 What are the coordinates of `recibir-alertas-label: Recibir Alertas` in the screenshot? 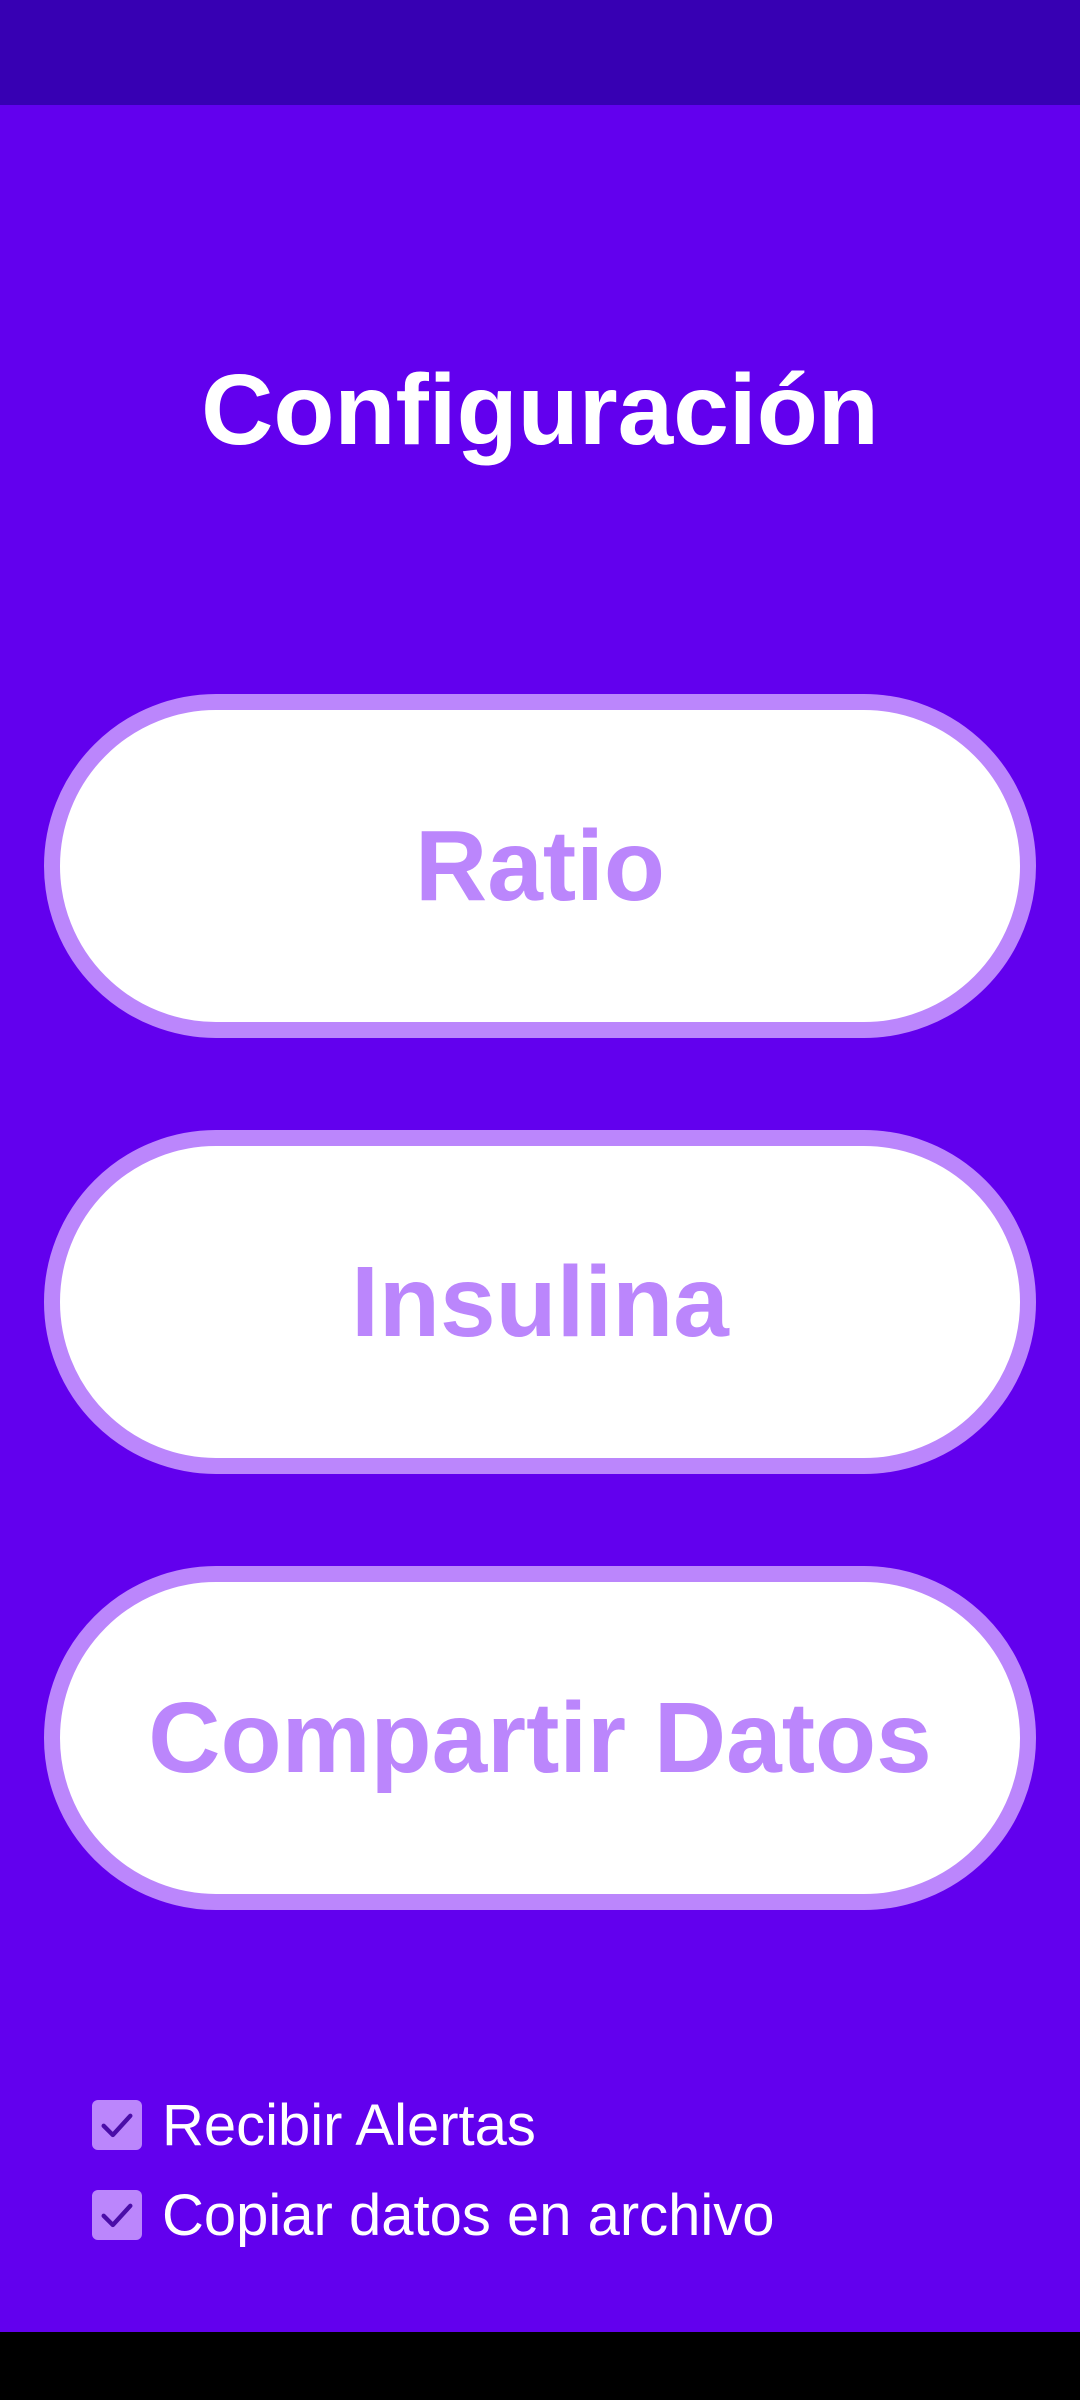 It's located at (349, 2125).